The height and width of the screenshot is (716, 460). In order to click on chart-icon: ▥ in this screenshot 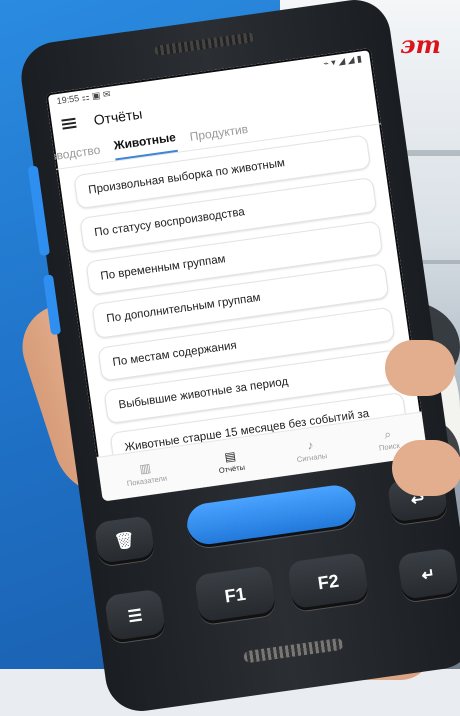, I will do `click(145, 468)`.